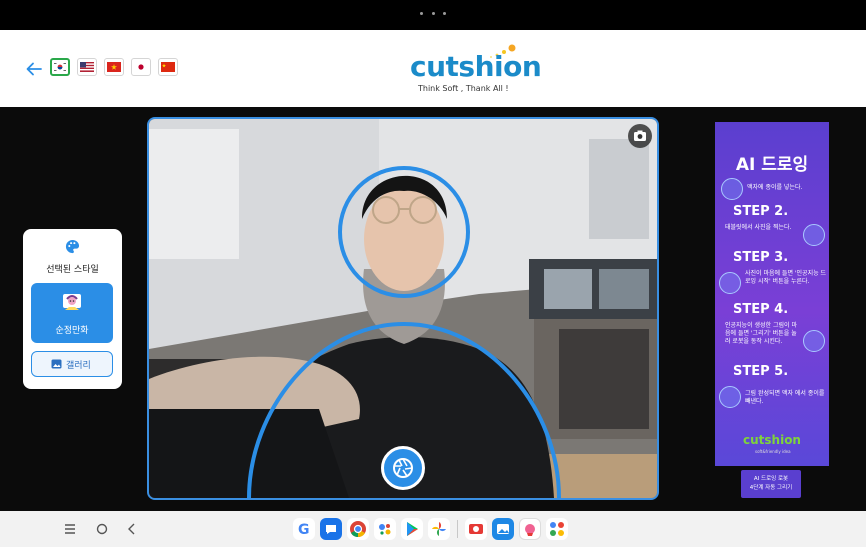 Image resolution: width=866 pixels, height=547 pixels. What do you see at coordinates (72, 270) in the screenshot?
I see `selected-style-title: 선택된 스타일` at bounding box center [72, 270].